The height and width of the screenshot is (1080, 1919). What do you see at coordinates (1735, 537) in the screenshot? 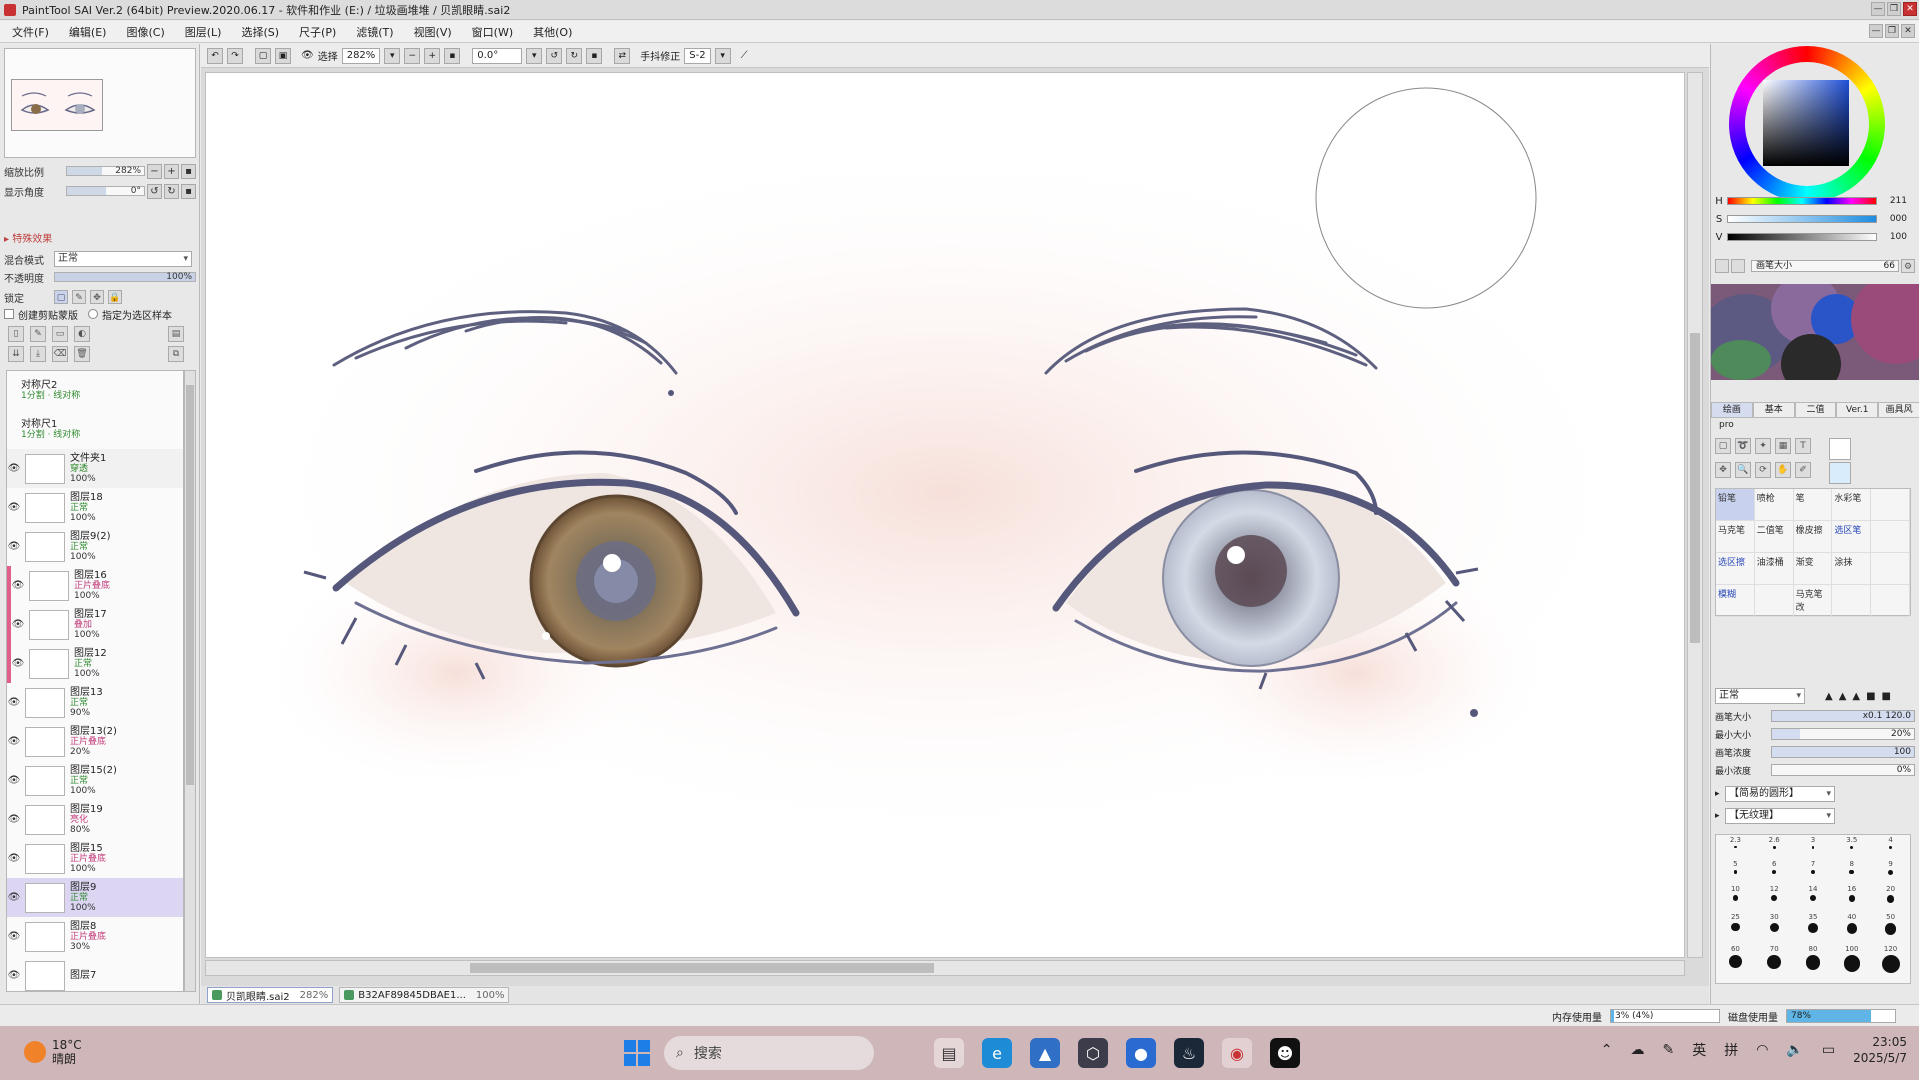
I see `brush-tool-slot: 马克笔` at bounding box center [1735, 537].